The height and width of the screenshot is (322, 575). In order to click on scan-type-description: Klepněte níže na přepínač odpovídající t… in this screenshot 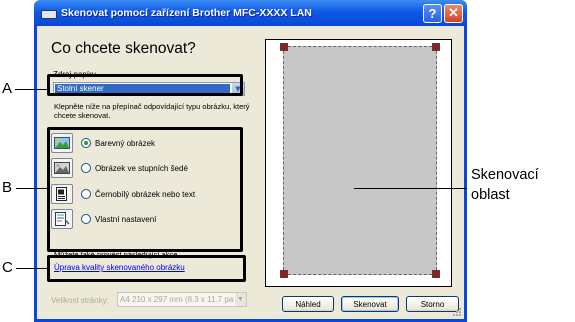, I will do `click(152, 111)`.